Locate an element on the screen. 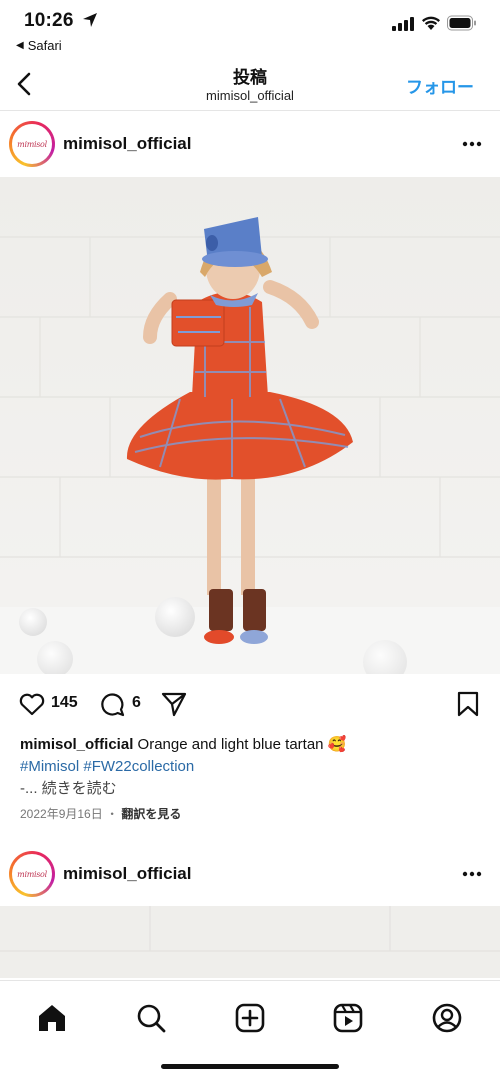 The image size is (500, 1081). create-icon is located at coordinates (250, 1018).